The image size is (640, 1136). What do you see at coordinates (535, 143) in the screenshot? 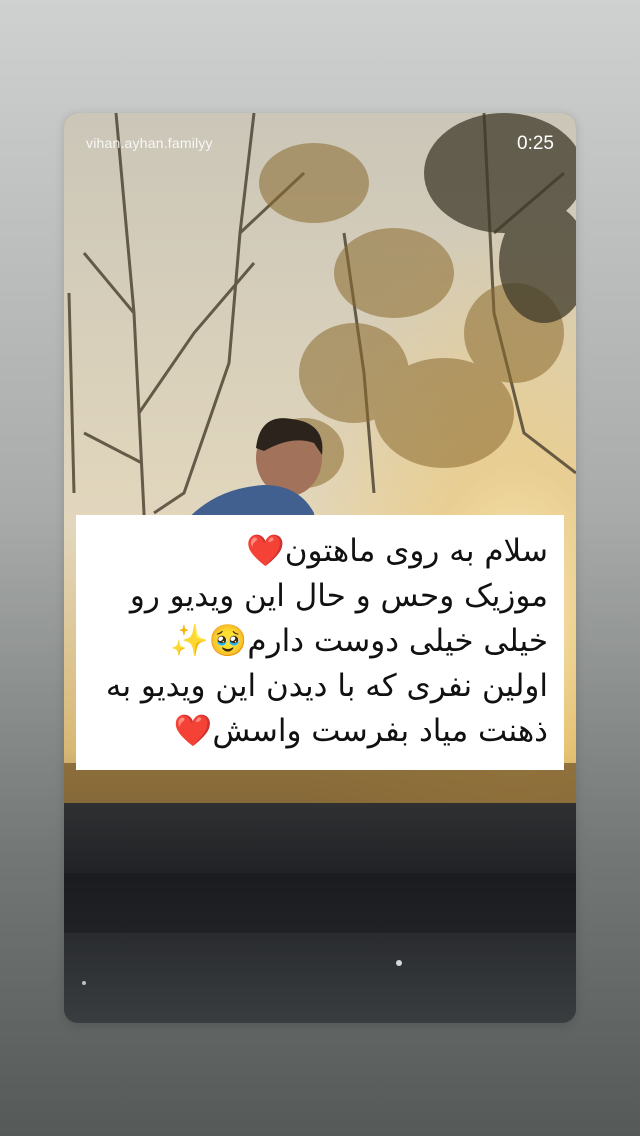
I see `story-timestamp: 0:25` at bounding box center [535, 143].